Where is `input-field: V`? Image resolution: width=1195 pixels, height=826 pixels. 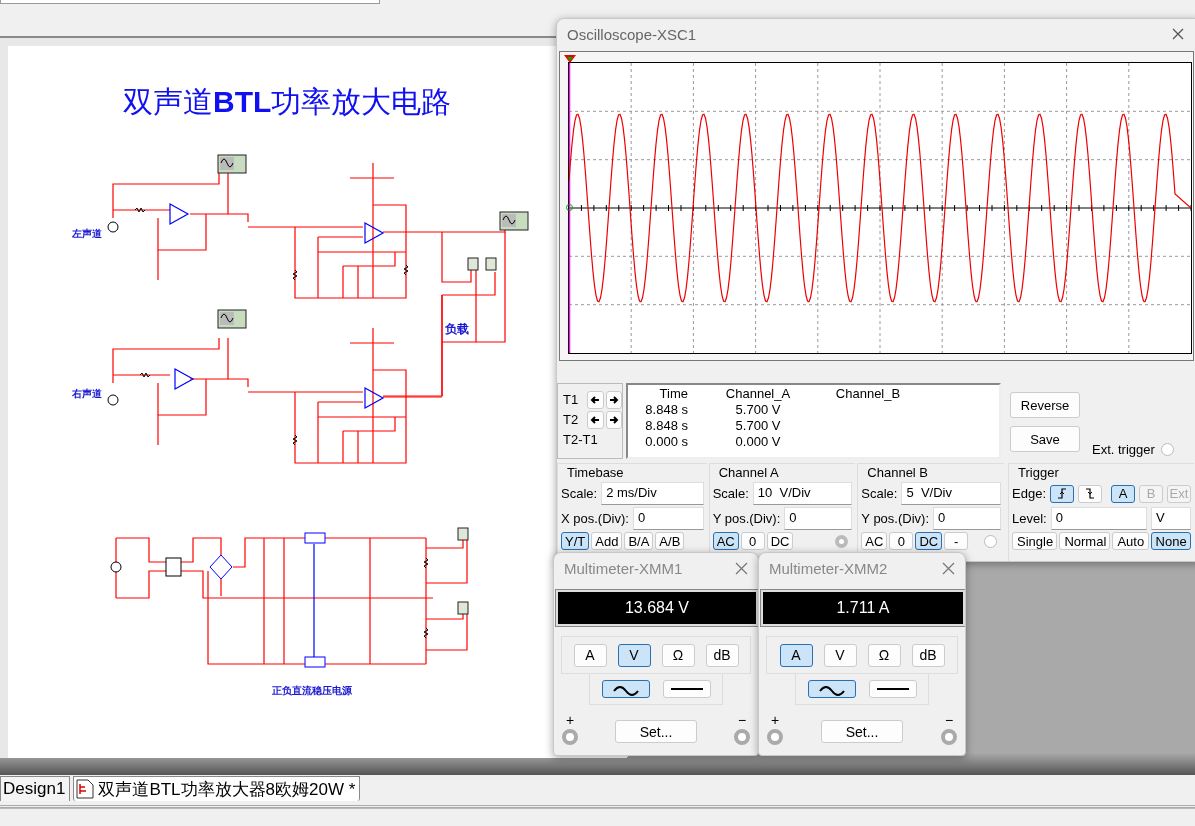
input-field: V is located at coordinates (1171, 518).